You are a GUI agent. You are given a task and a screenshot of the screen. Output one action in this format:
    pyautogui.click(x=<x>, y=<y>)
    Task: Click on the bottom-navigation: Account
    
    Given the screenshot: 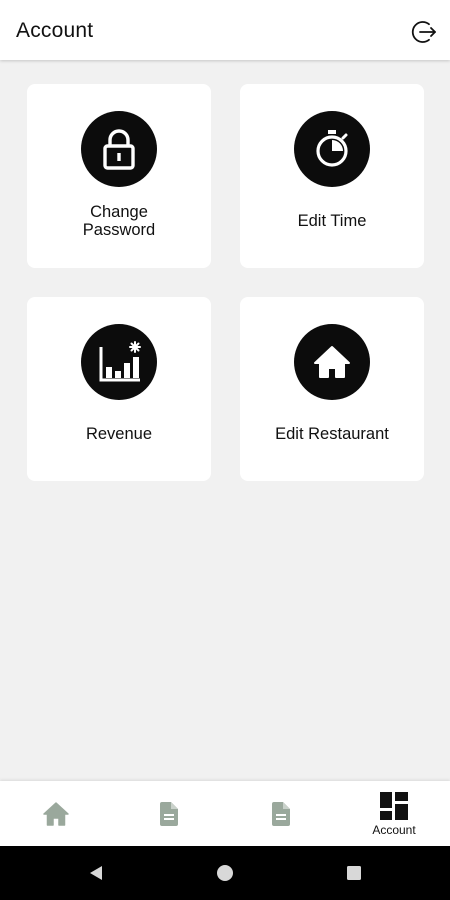 What is the action you would take?
    pyautogui.click(x=225, y=813)
    